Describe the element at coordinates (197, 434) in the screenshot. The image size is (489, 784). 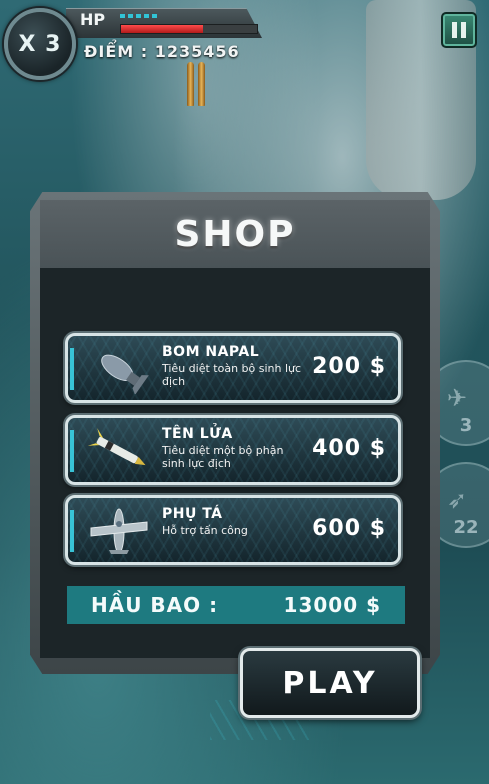
I see `item-name: TÊN LỬA` at that location.